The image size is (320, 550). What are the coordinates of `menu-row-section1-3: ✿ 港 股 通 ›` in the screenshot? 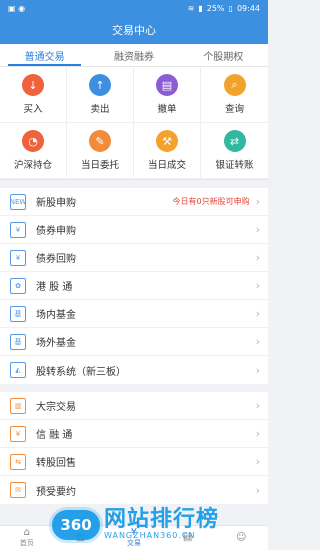 It's located at (134, 286).